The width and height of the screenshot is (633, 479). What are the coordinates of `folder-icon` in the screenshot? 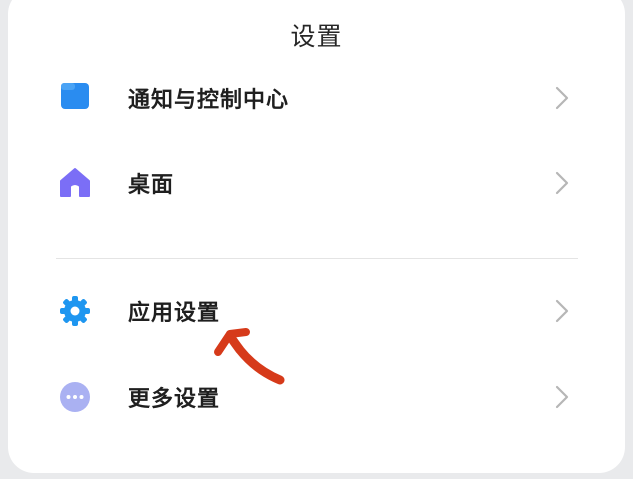 It's located at (75, 98).